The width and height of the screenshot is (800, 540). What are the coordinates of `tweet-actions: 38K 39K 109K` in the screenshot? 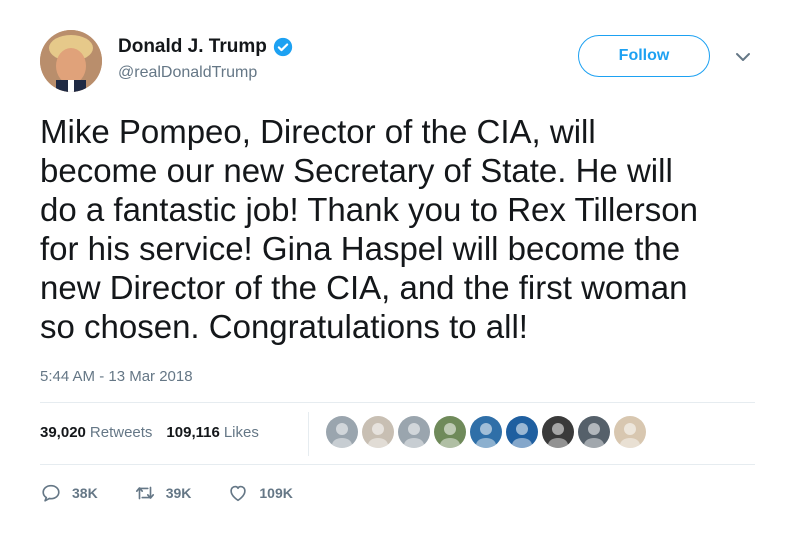 It's located at (184, 493).